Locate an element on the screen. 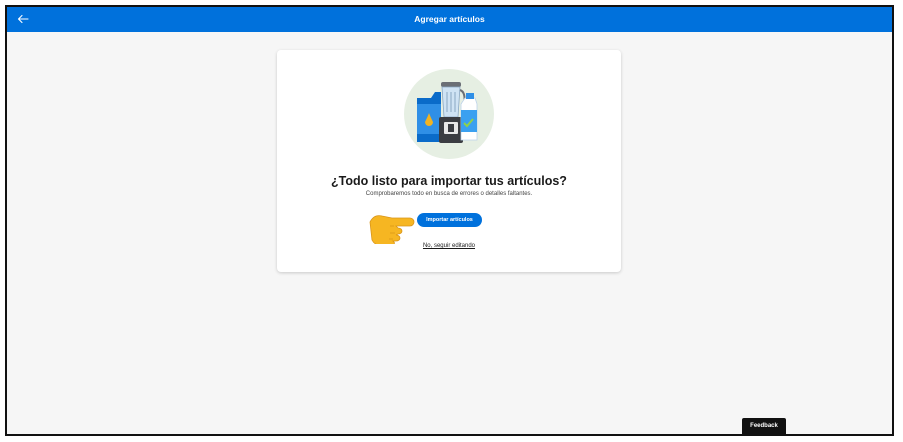 Image resolution: width=903 pixels, height=442 pixels. top-bar: Agregar artículos is located at coordinates (449, 19).